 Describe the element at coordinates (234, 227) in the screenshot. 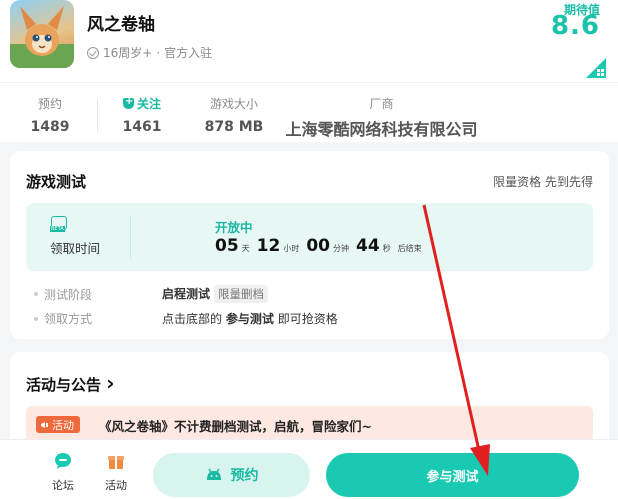

I see `test-status: 开放中` at that location.